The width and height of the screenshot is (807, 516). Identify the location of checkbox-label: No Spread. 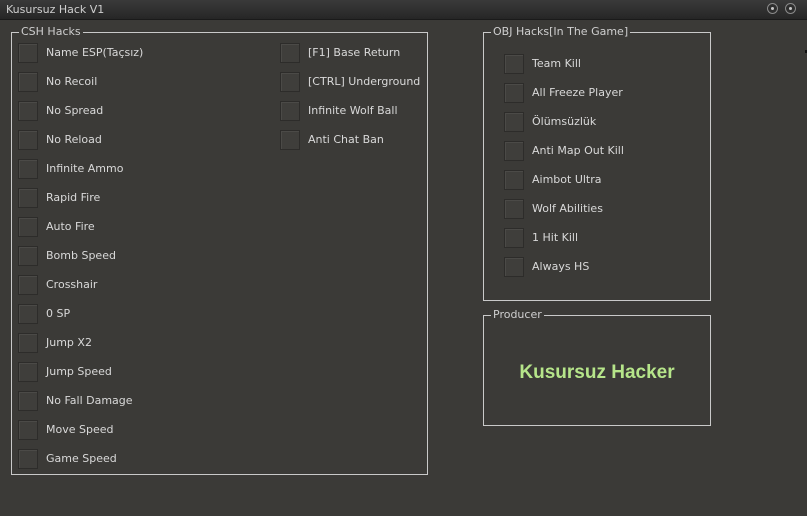
(75, 110).